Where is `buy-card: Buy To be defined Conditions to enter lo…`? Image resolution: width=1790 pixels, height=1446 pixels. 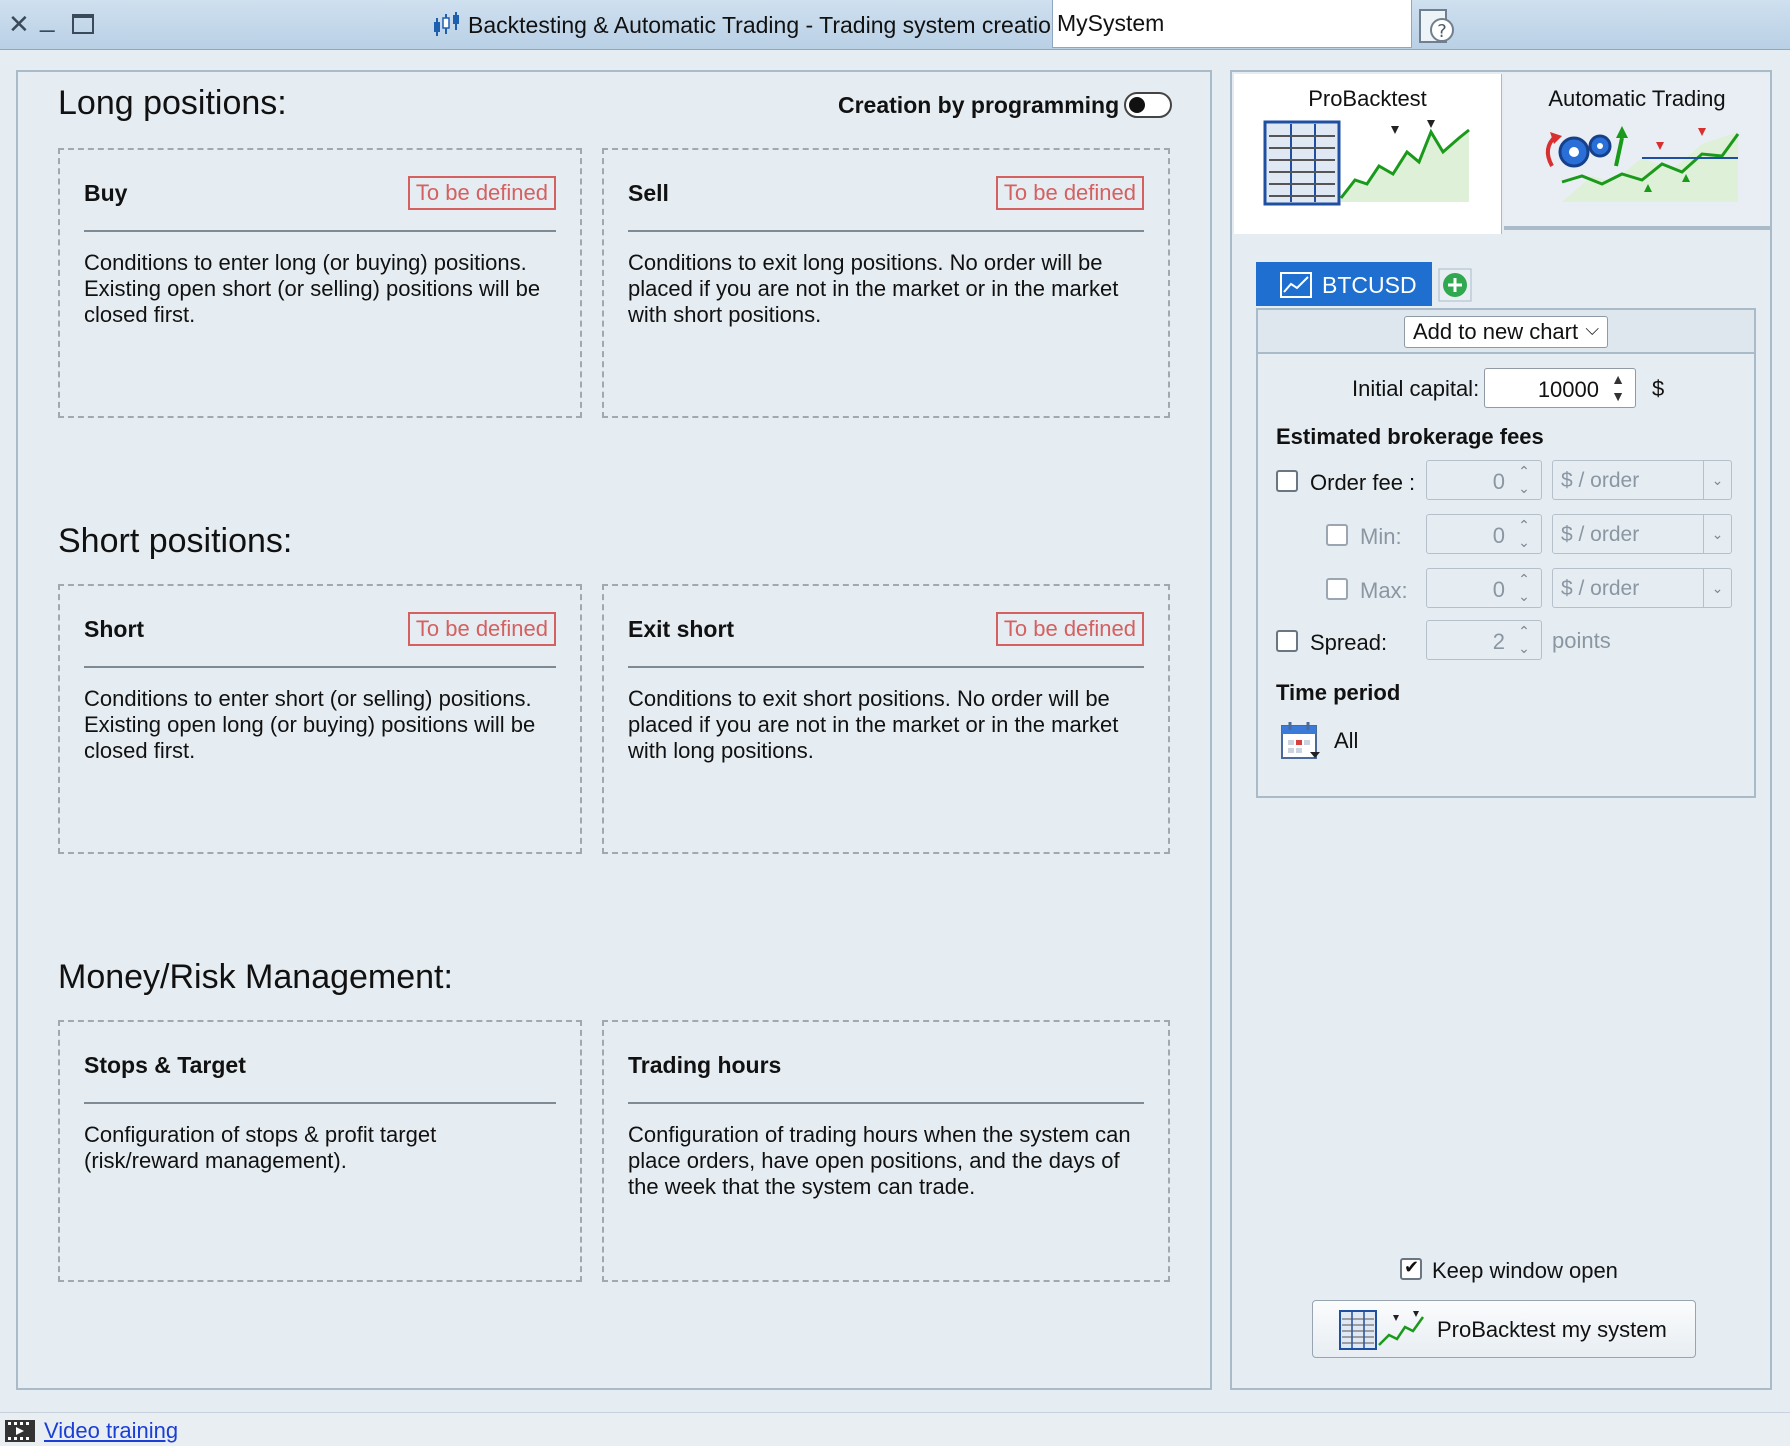 buy-card: Buy To be defined Conditions to enter lo… is located at coordinates (320, 283).